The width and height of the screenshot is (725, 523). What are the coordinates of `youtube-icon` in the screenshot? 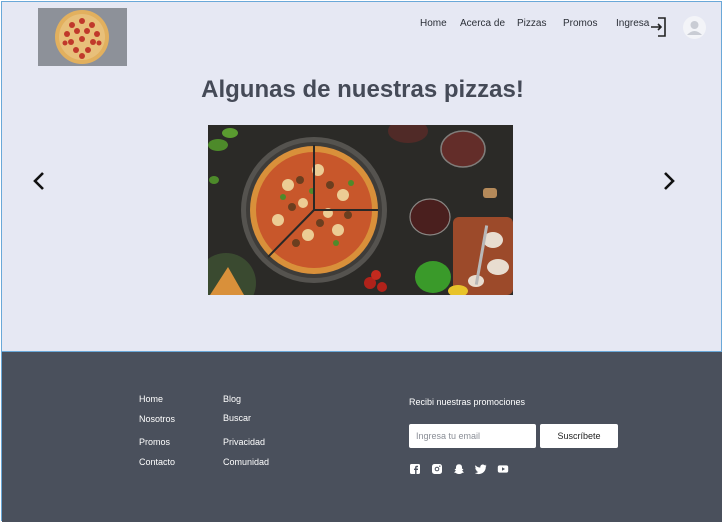 It's located at (503, 468).